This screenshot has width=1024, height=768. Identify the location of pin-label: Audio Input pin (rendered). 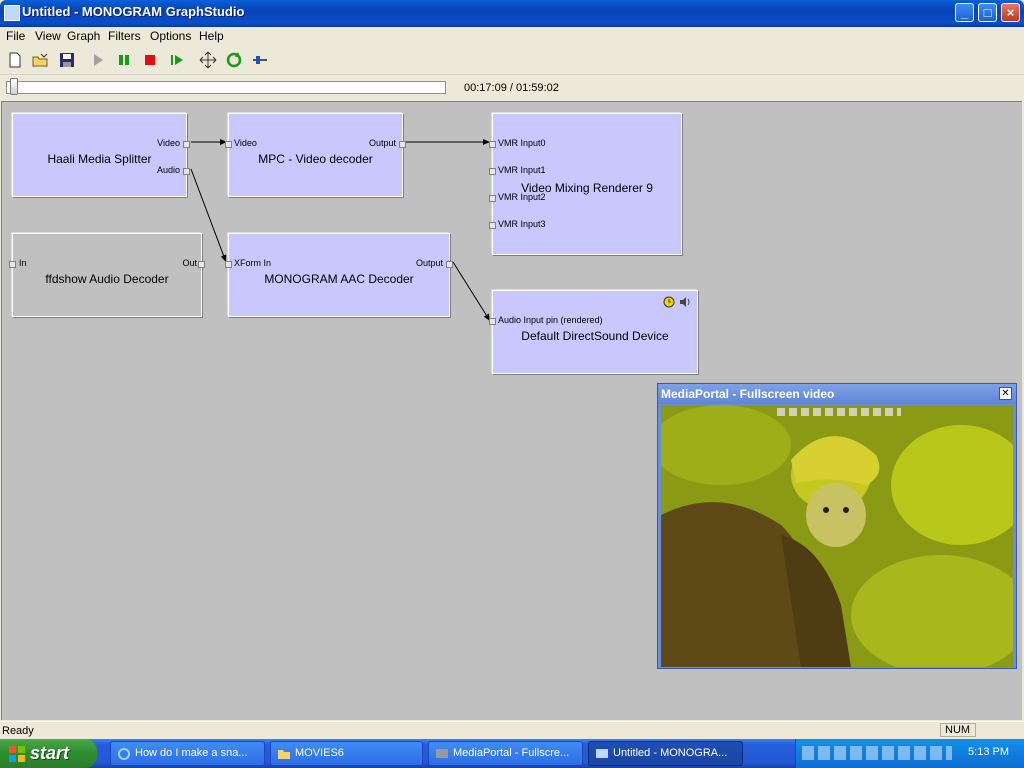
(550, 320).